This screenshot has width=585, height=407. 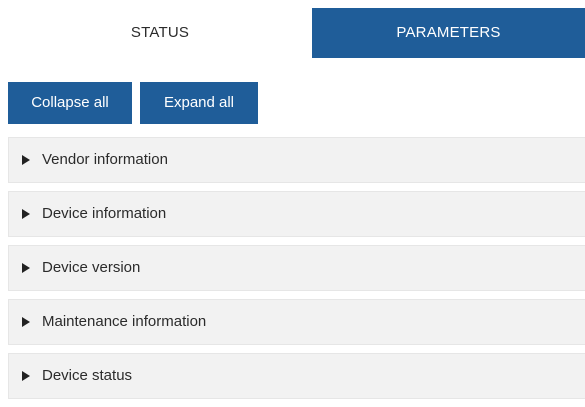 What do you see at coordinates (160, 33) in the screenshot?
I see `tab-status: STATUS` at bounding box center [160, 33].